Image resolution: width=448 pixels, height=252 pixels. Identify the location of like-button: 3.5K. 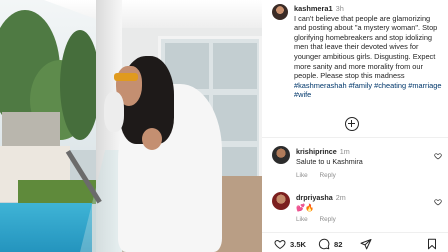
(290, 244).